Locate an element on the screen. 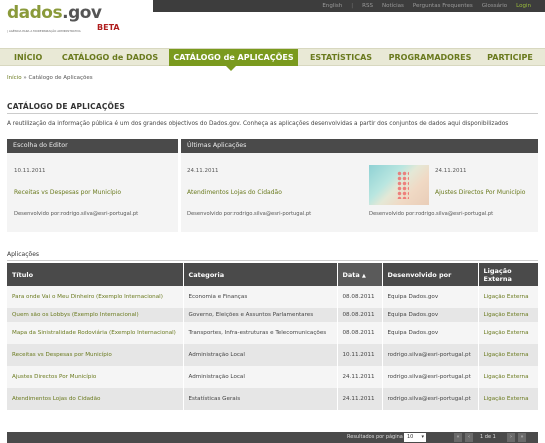 This screenshot has width=545, height=443. app-title-link: Receitas vs Despesas por Município is located at coordinates (95, 355).